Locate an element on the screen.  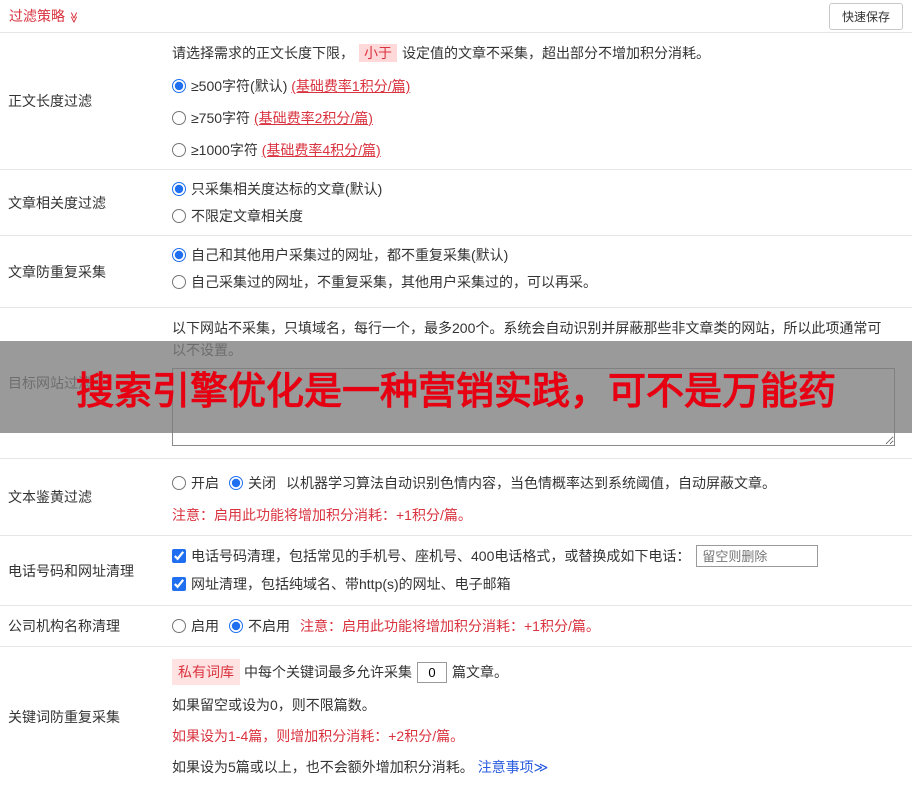
row-company-cleanup: 公司机构名称清理 启用 不启用 注意：启用此功能将增加积分消耗：+1积分/篇。 is located at coordinates (456, 626).